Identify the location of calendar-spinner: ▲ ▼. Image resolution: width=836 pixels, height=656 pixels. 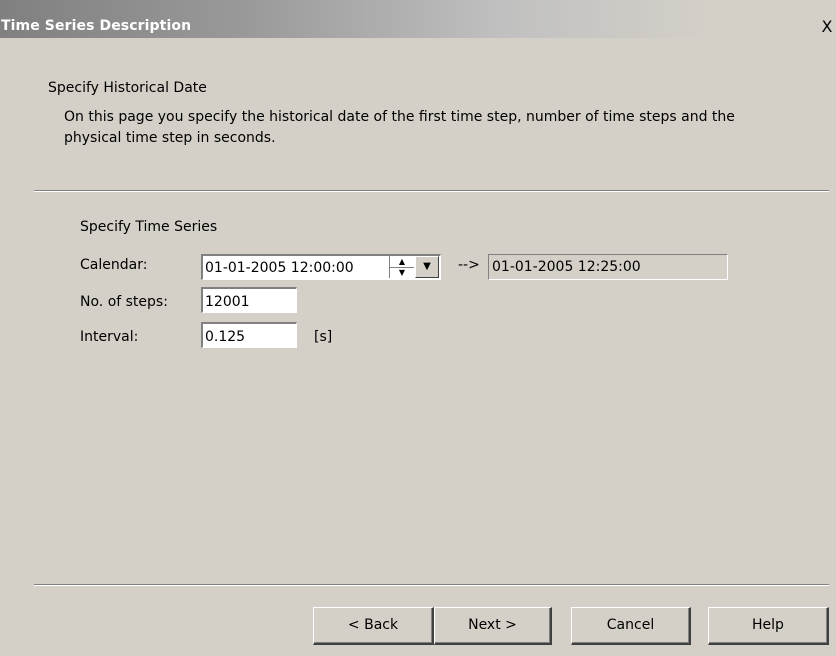
(401, 267).